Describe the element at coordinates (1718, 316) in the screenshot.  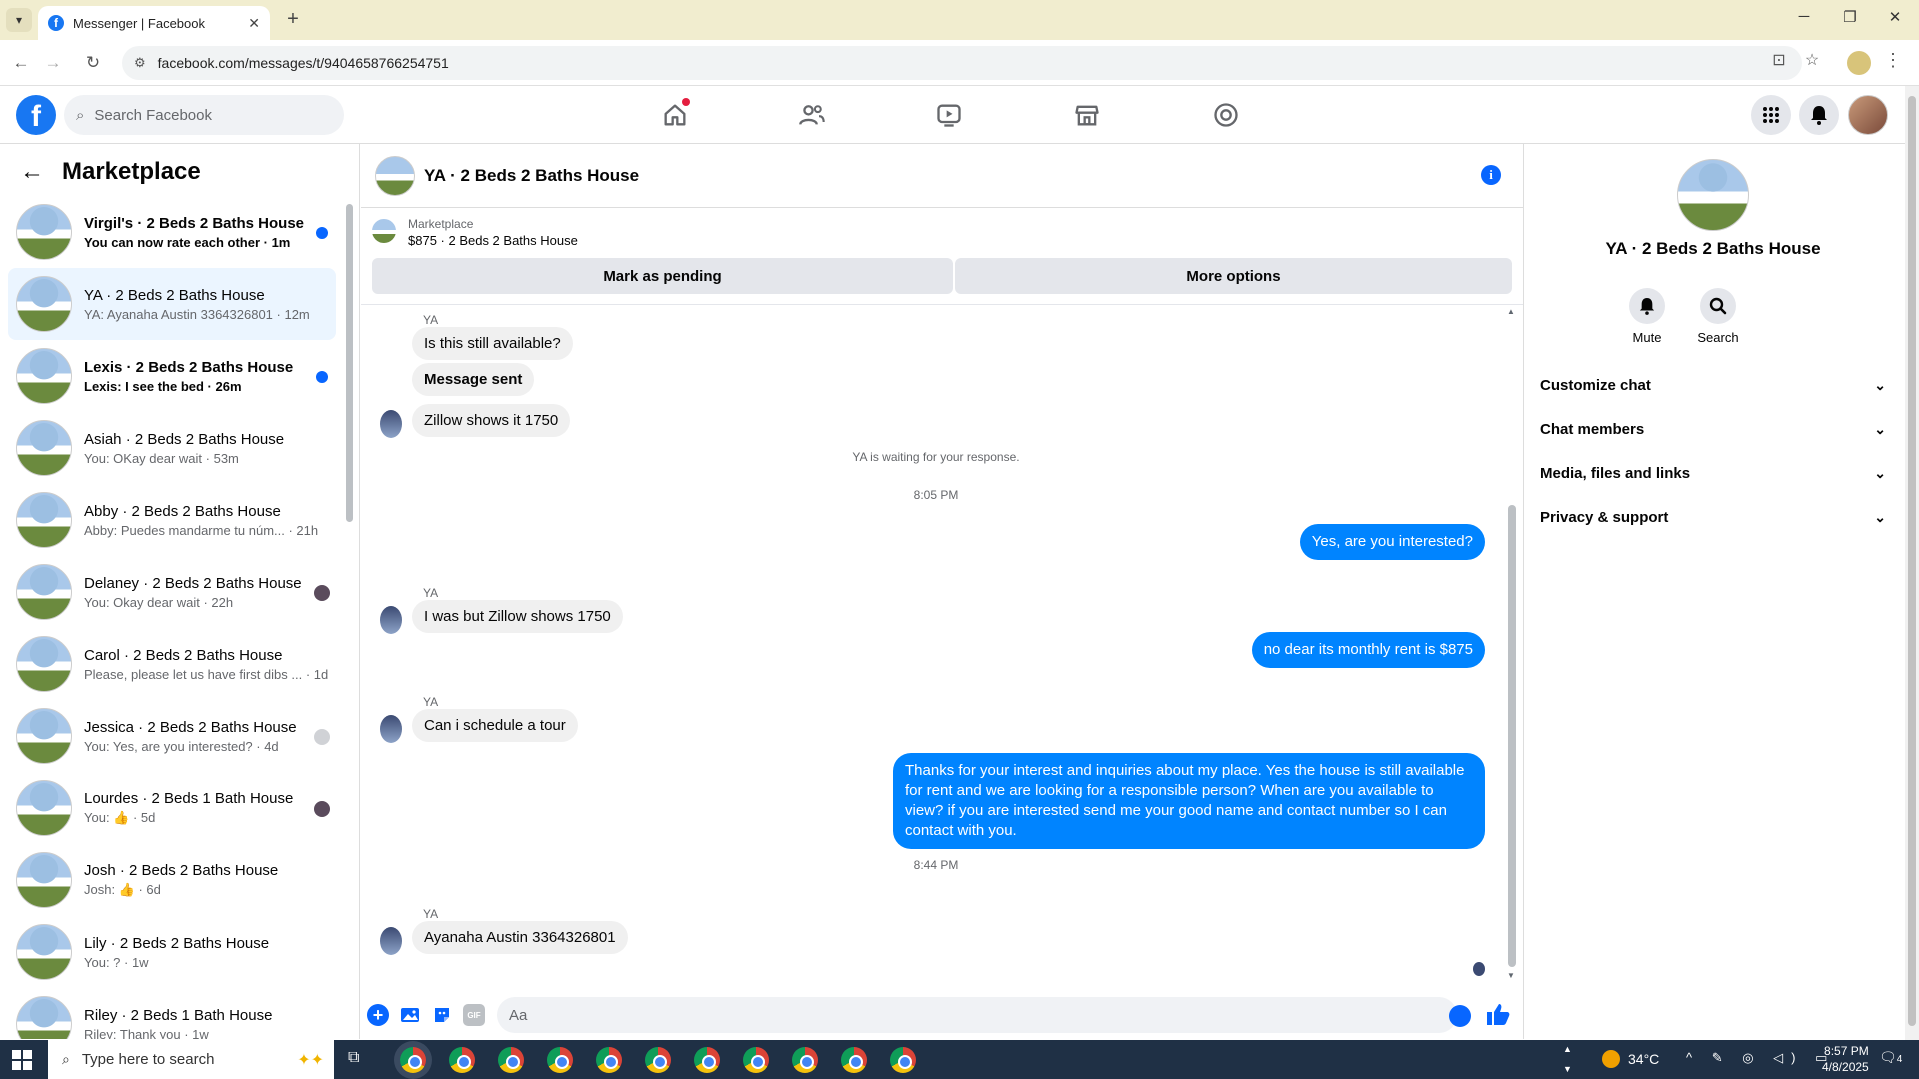
I see `search-in-chat-button: Search` at that location.